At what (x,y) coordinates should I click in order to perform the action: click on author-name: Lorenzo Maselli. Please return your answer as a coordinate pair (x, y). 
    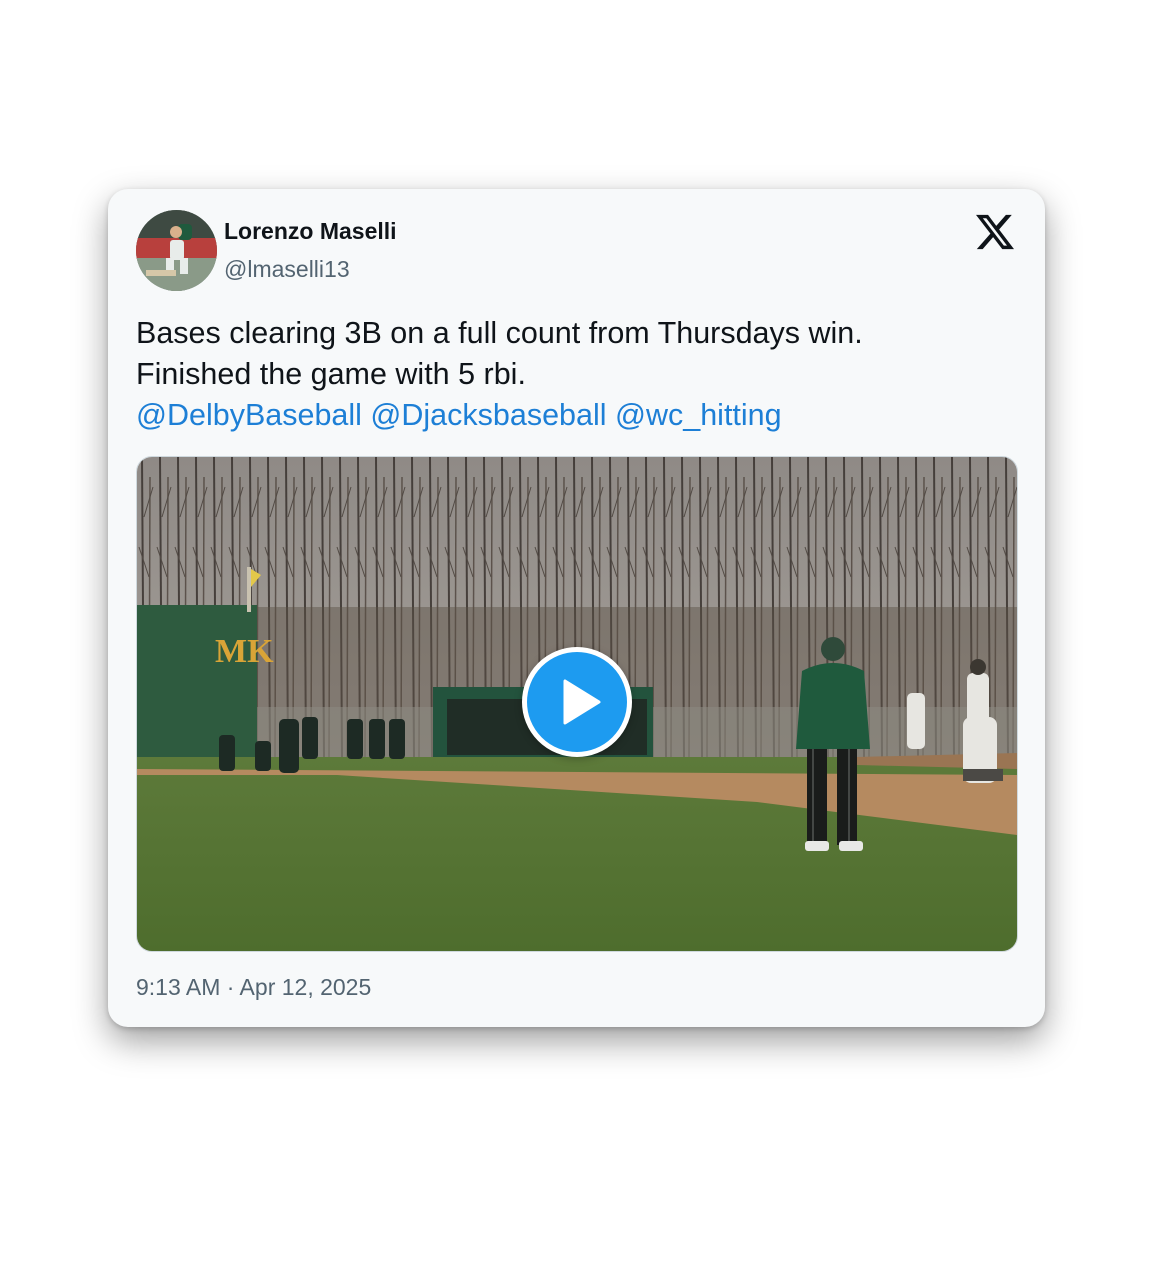
    Looking at the image, I should click on (310, 231).